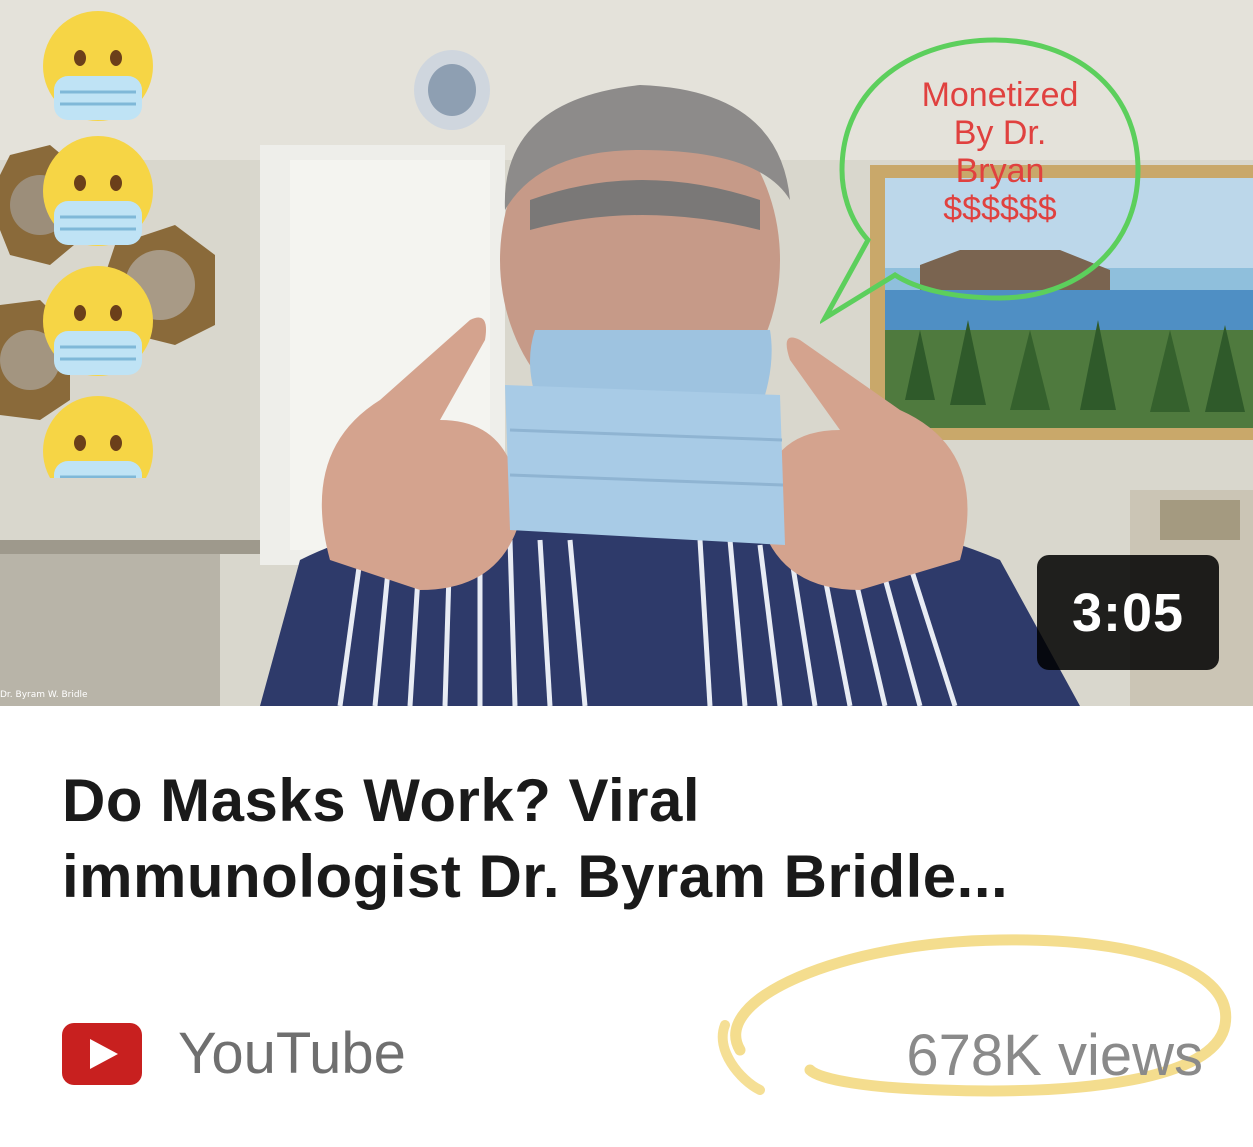 The width and height of the screenshot is (1253, 1147). I want to click on speech-bubble-text: Monetized By Dr. Bryan $$$$$$, so click(1000, 152).